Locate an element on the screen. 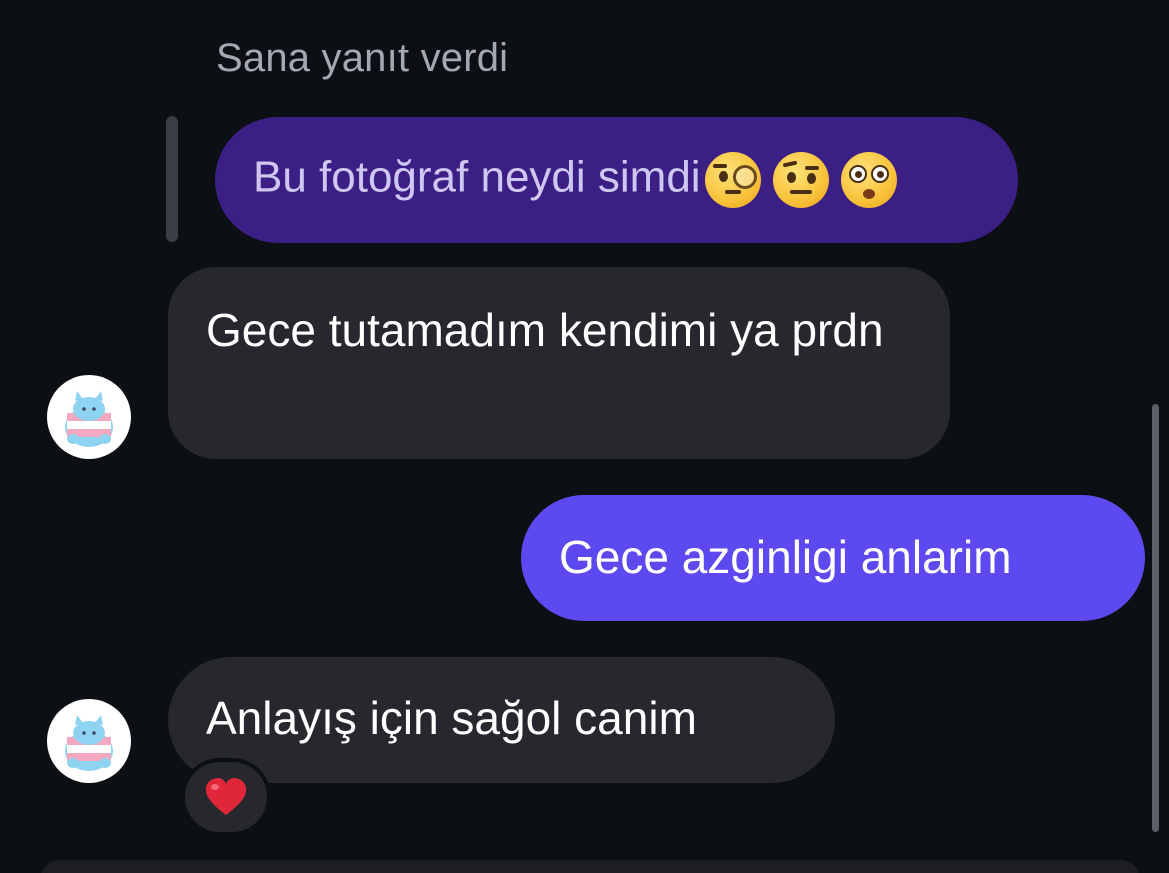  incoming-message-bubble: Anlayış için sağol canim is located at coordinates (501, 720).